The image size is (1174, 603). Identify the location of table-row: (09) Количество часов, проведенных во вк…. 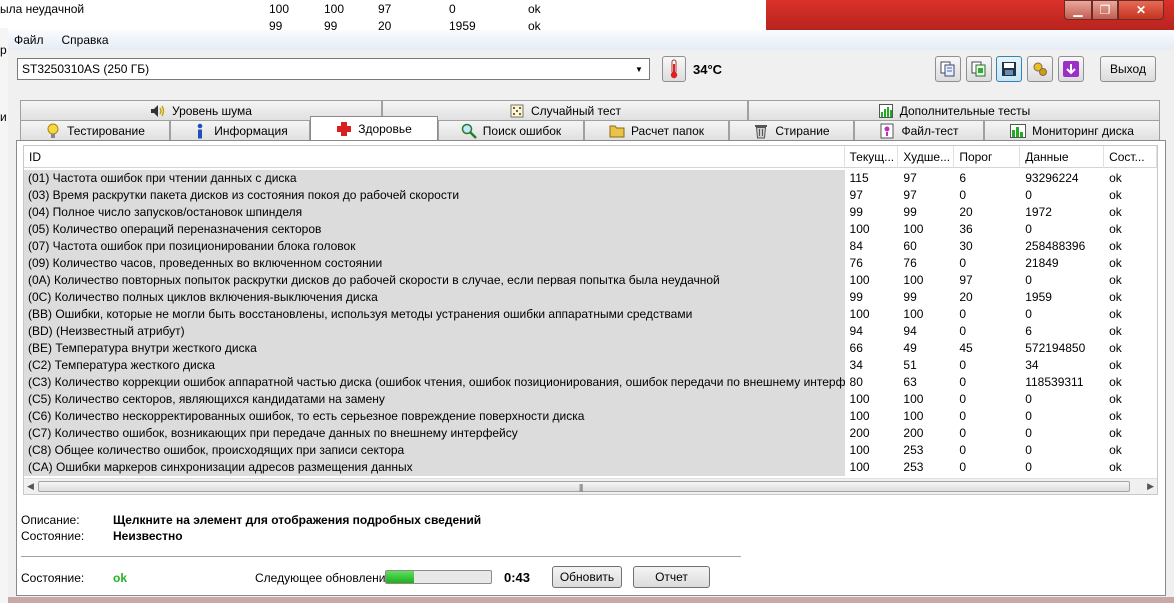
(590, 263).